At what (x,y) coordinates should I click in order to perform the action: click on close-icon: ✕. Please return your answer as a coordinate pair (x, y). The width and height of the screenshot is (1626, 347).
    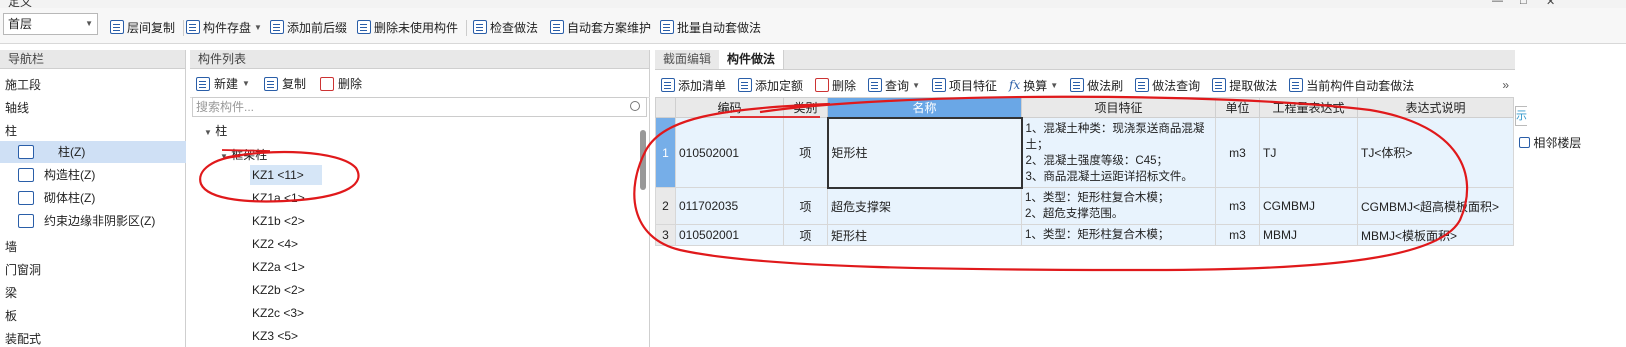
    Looking at the image, I should click on (1550, 4).